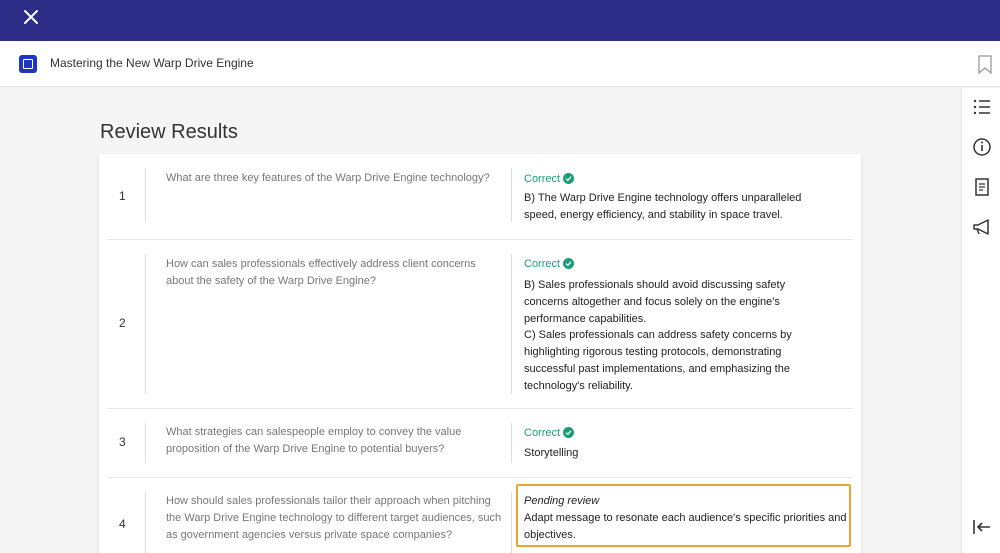 Image resolution: width=1000 pixels, height=553 pixels. Describe the element at coordinates (28, 64) in the screenshot. I see `course-icon` at that location.